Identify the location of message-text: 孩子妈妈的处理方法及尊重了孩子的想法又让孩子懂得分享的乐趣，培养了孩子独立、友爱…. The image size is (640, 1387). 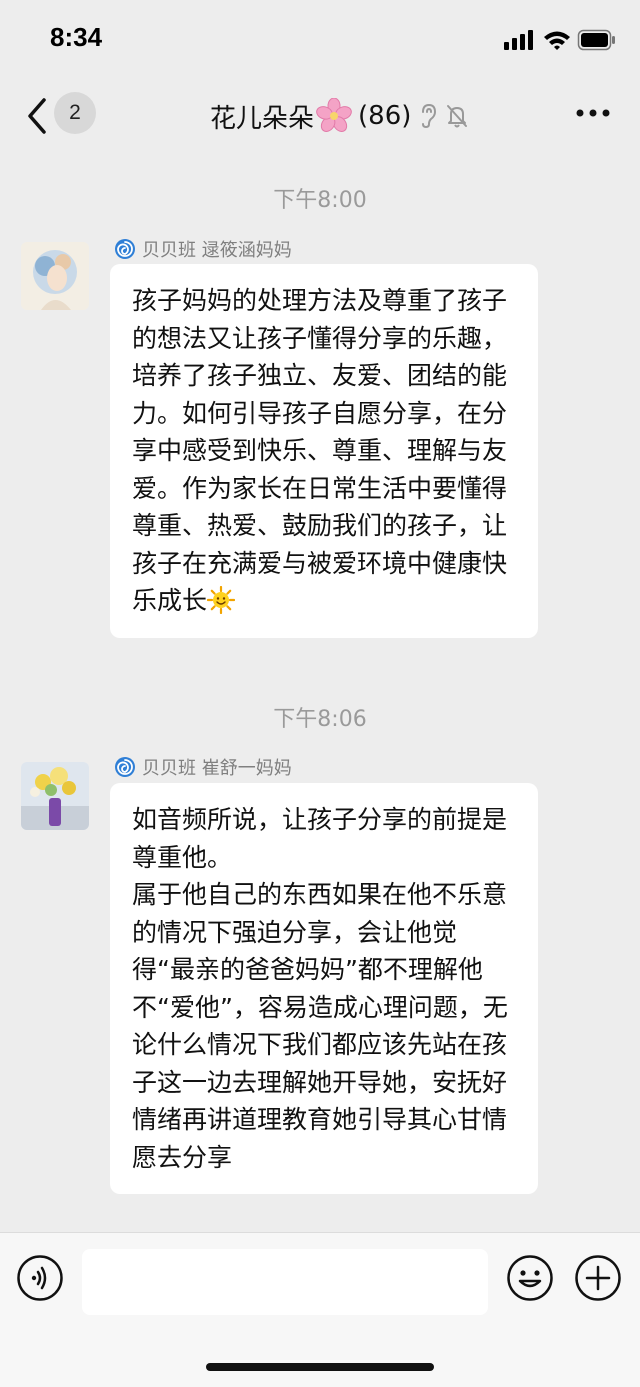
(320, 450).